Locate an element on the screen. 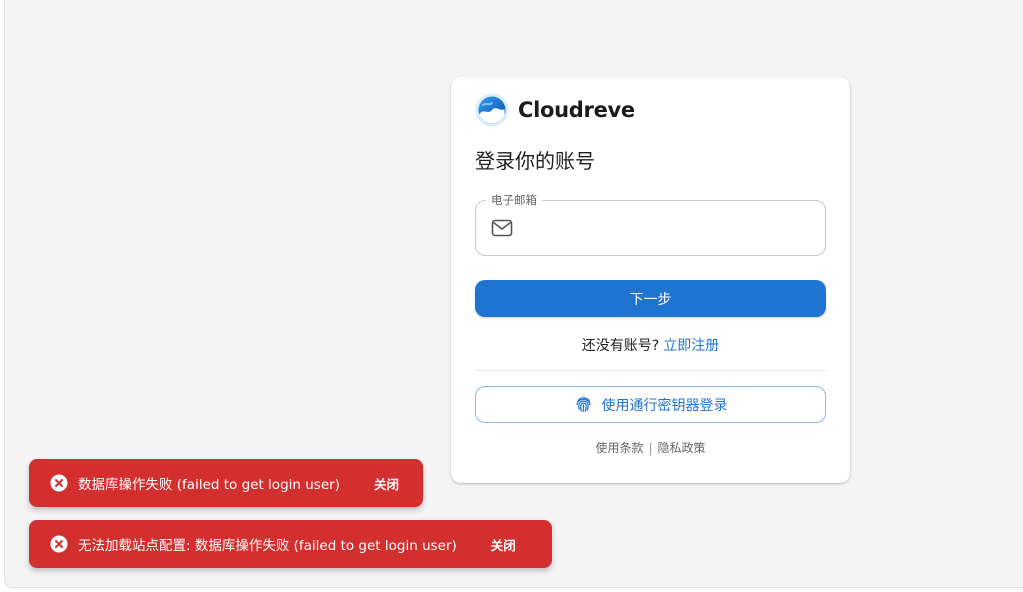 The width and height of the screenshot is (1023, 592). brand-logo: Cloudreve is located at coordinates (555, 110).